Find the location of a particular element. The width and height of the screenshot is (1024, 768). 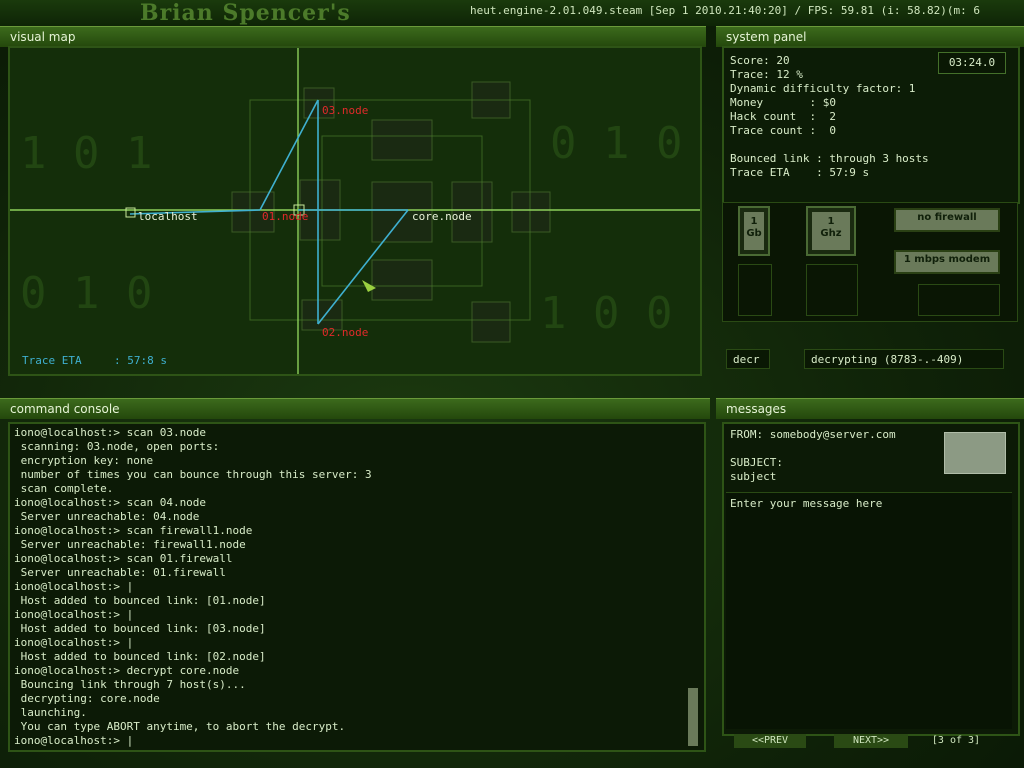

console-line: Server unreachable: 04.node is located at coordinates (107, 516).